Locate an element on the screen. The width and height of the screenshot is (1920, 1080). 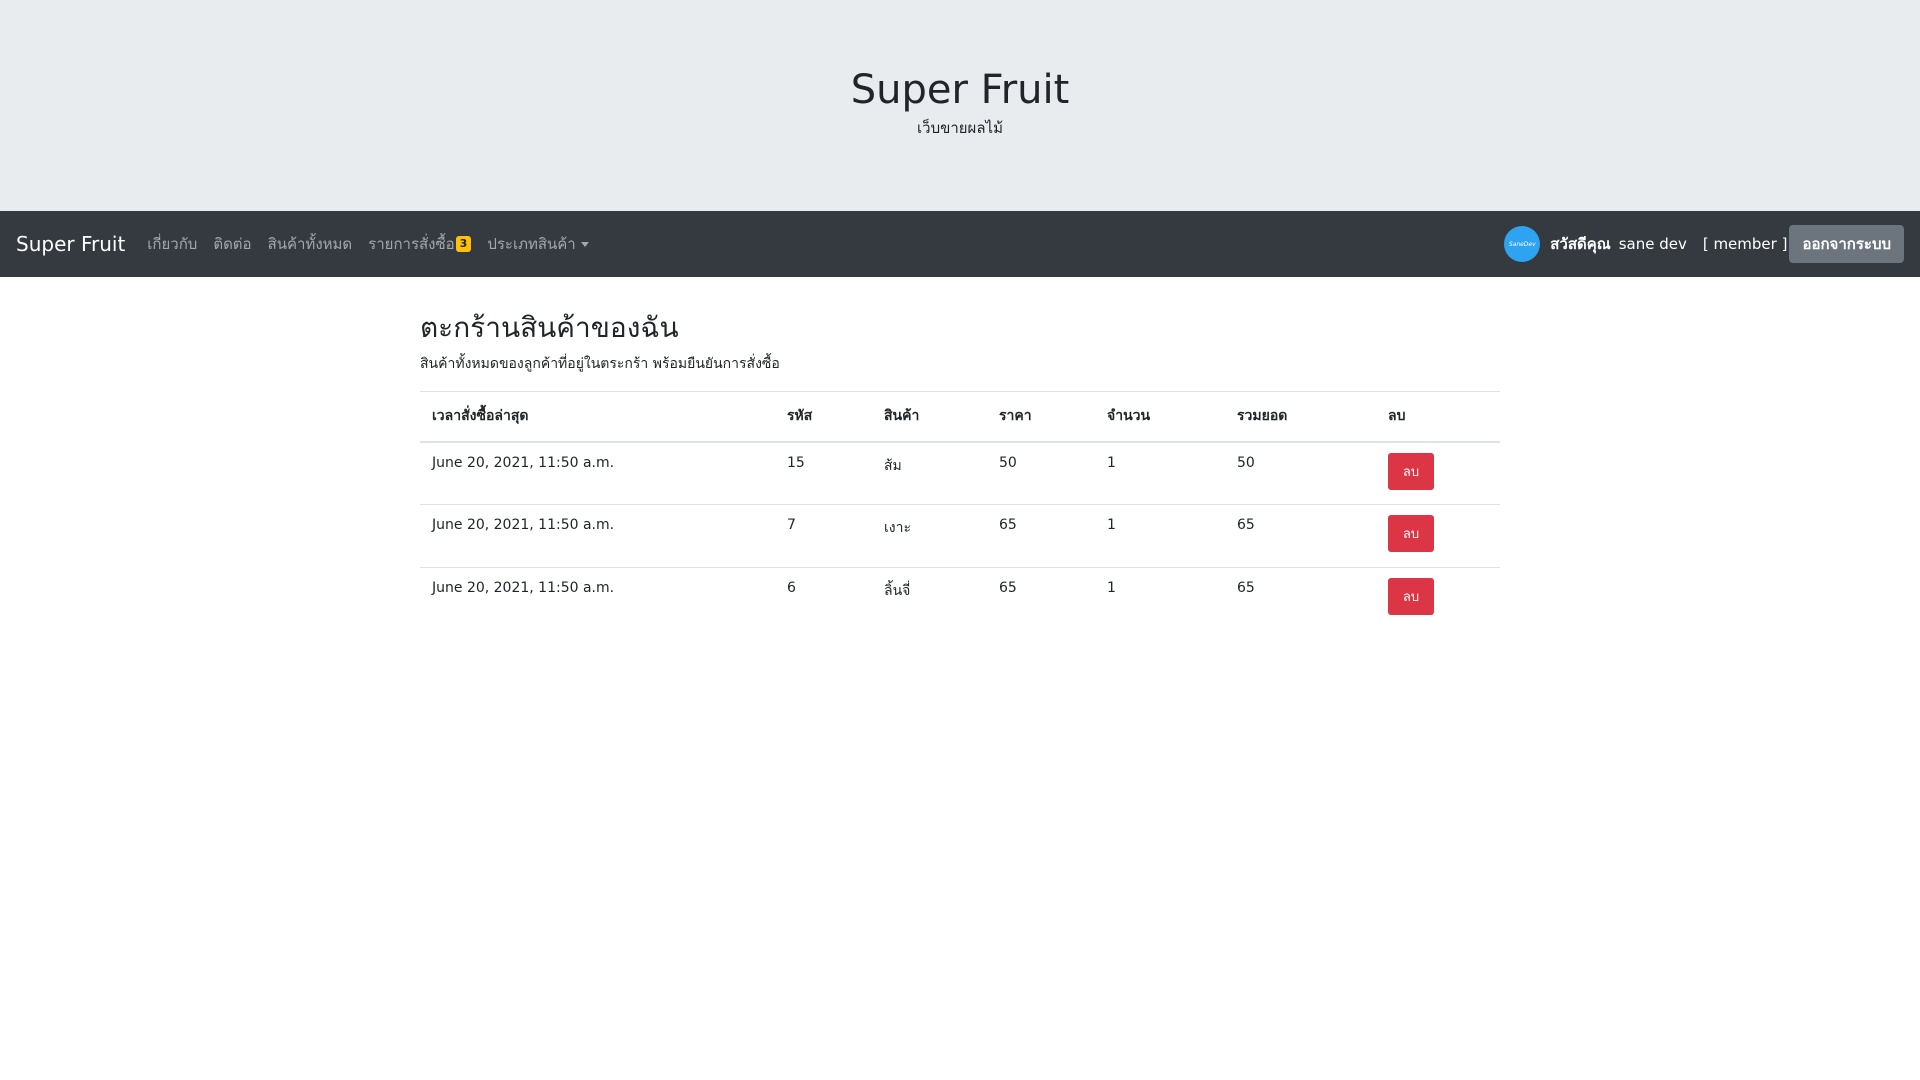
nav-link-orders-label: รายการสั่งซื้อ is located at coordinates (411, 244).